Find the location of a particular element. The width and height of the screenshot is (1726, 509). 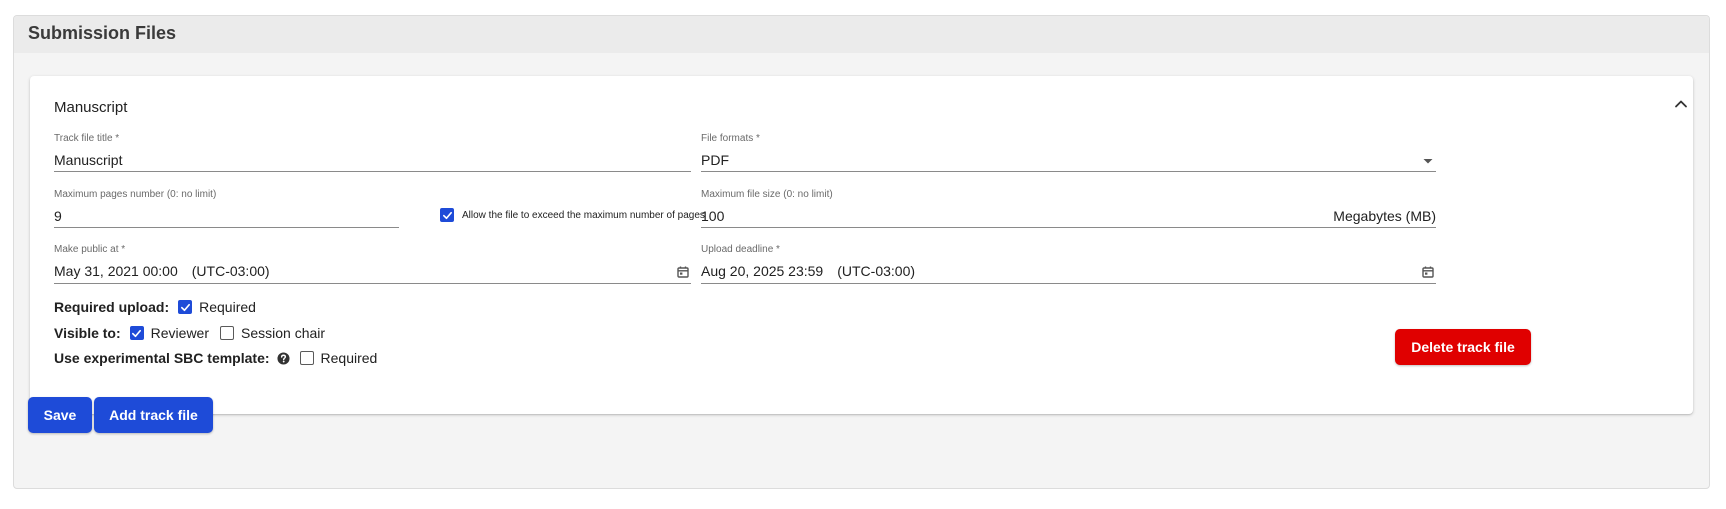

add-track-file-button: Add track file is located at coordinates (153, 415).